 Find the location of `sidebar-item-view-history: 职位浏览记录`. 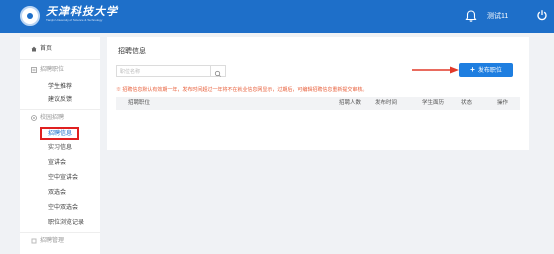

sidebar-item-view-history: 职位浏览记录 is located at coordinates (60, 223).